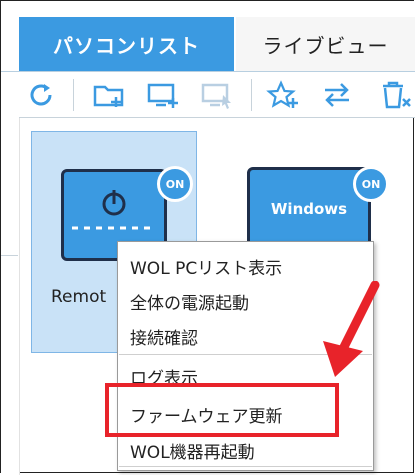 The height and width of the screenshot is (475, 416). Describe the element at coordinates (222, 410) in the screenshot. I see `highlight-box` at that location.